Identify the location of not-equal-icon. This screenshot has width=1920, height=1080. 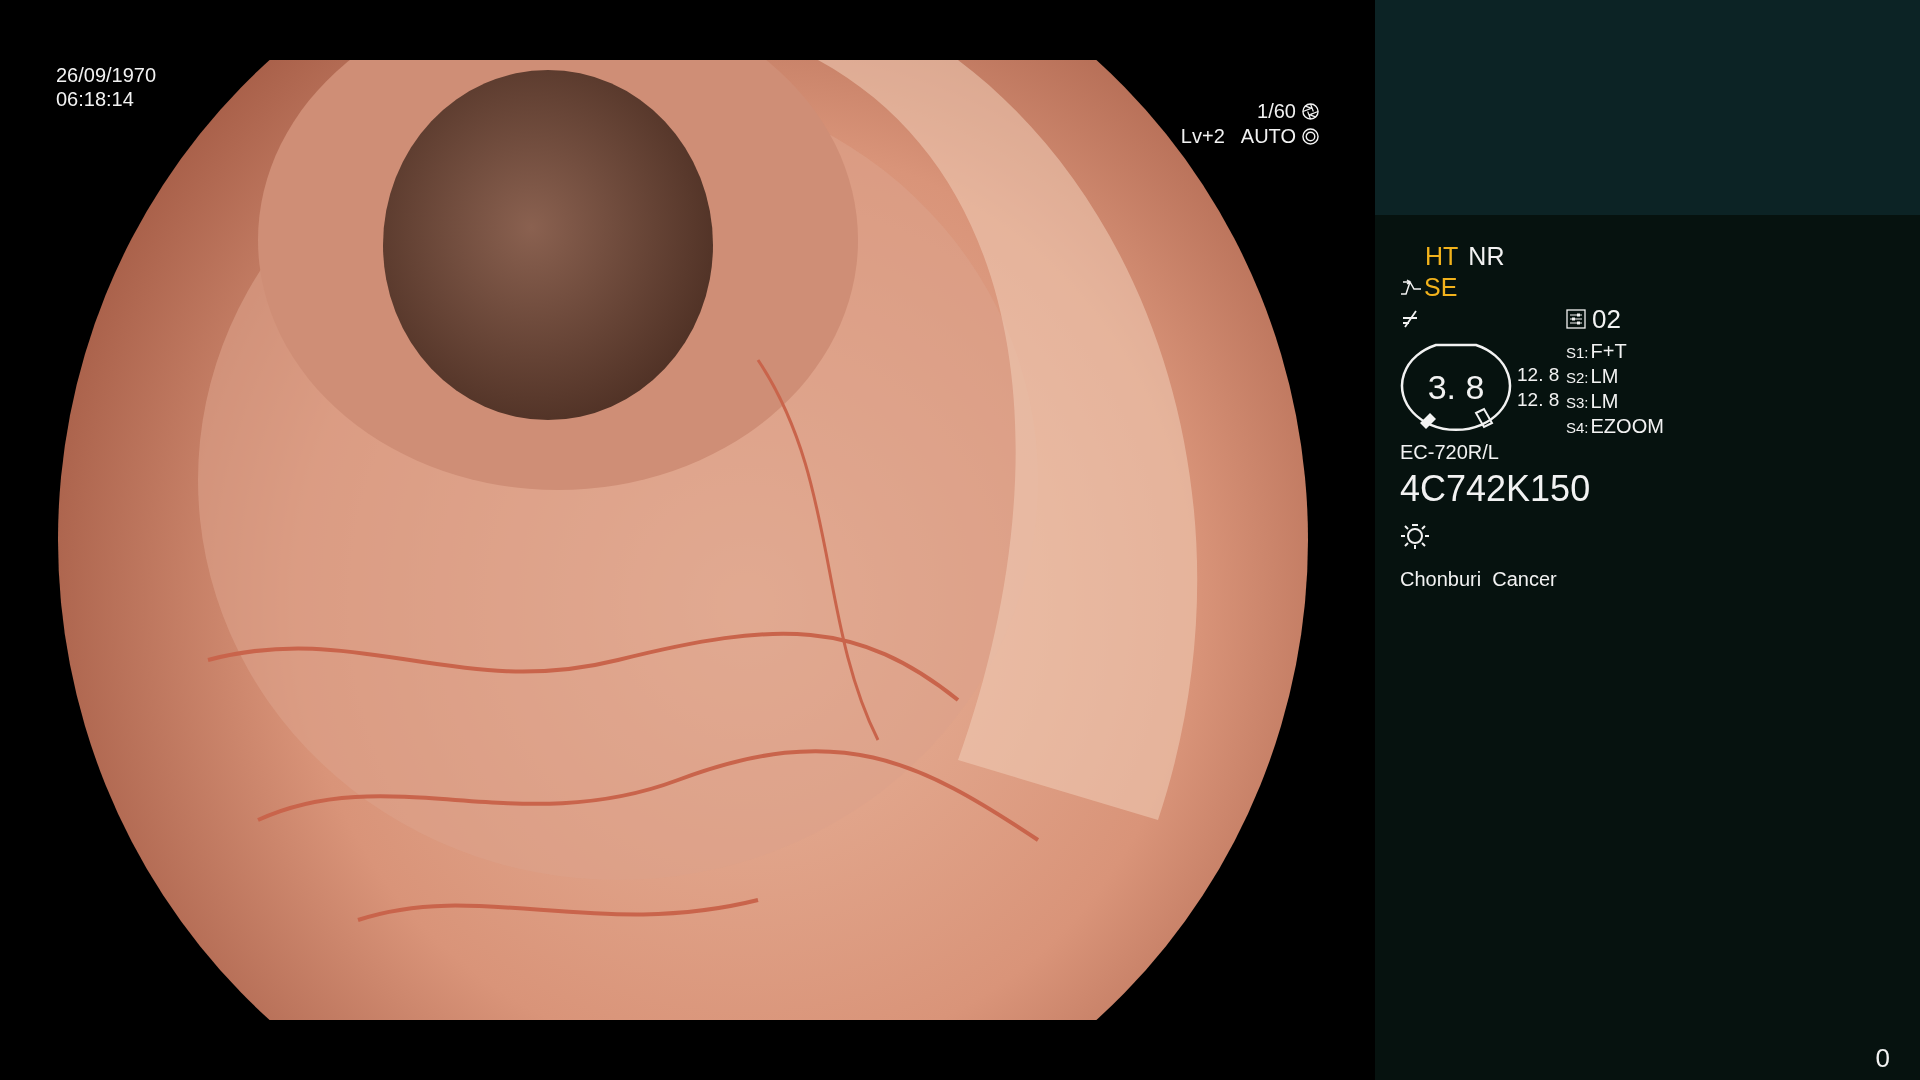
(1410, 319).